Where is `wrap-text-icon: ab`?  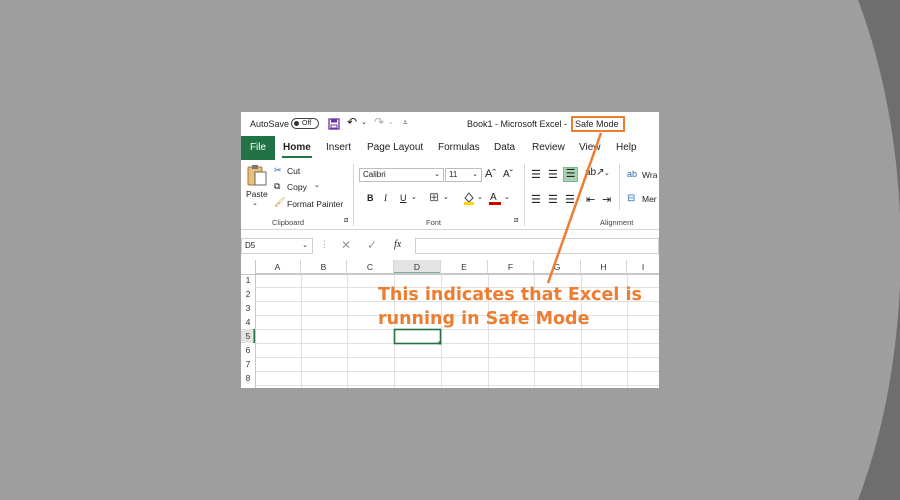
wrap-text-icon: ab is located at coordinates (632, 174).